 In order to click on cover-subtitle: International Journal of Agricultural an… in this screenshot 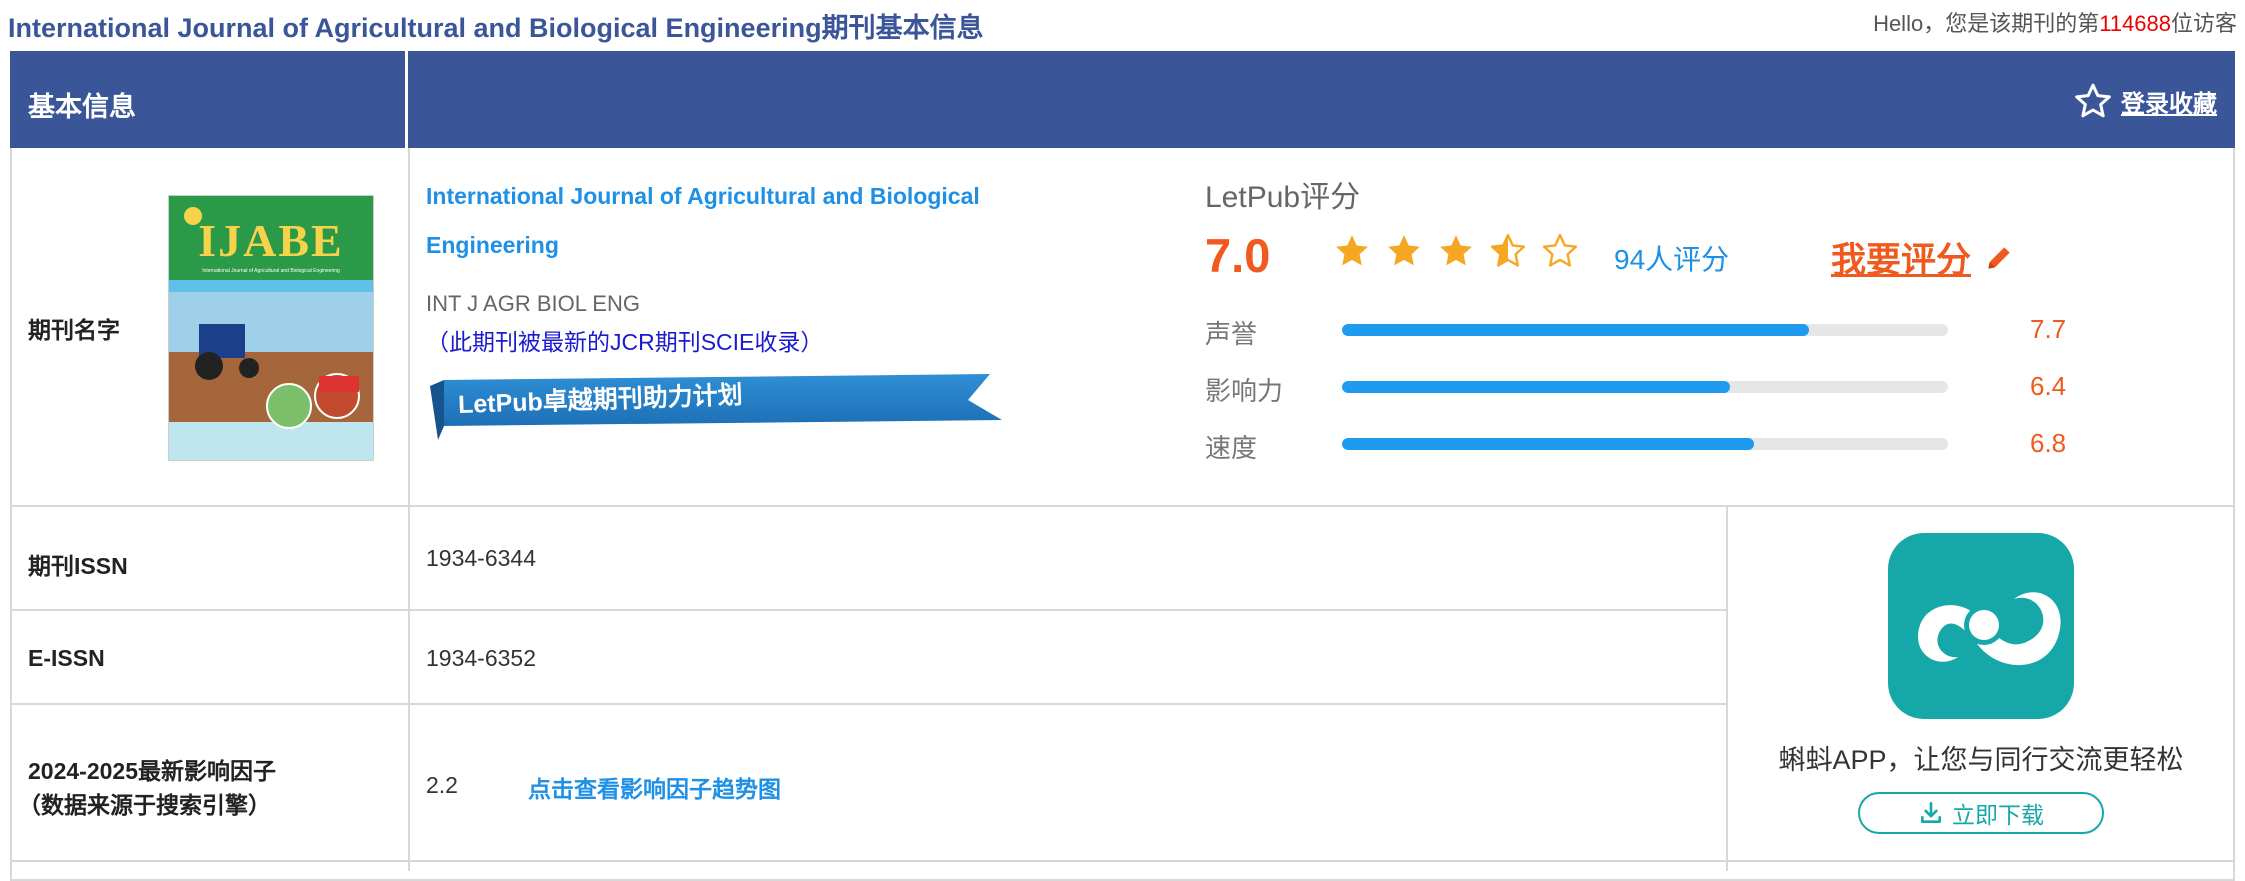, I will do `click(271, 271)`.